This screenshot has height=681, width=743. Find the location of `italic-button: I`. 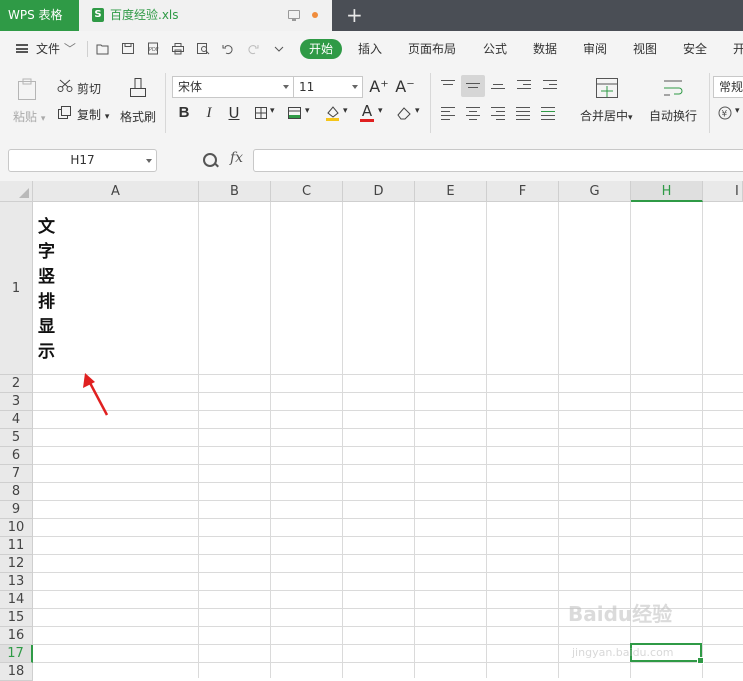

italic-button: I is located at coordinates (209, 113).